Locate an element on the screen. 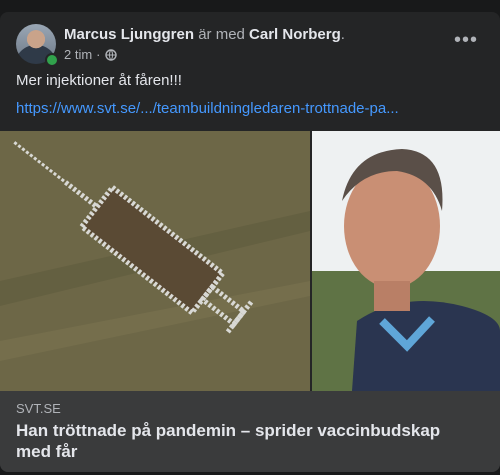 The height and width of the screenshot is (475, 500). with-text: är med is located at coordinates (221, 34).